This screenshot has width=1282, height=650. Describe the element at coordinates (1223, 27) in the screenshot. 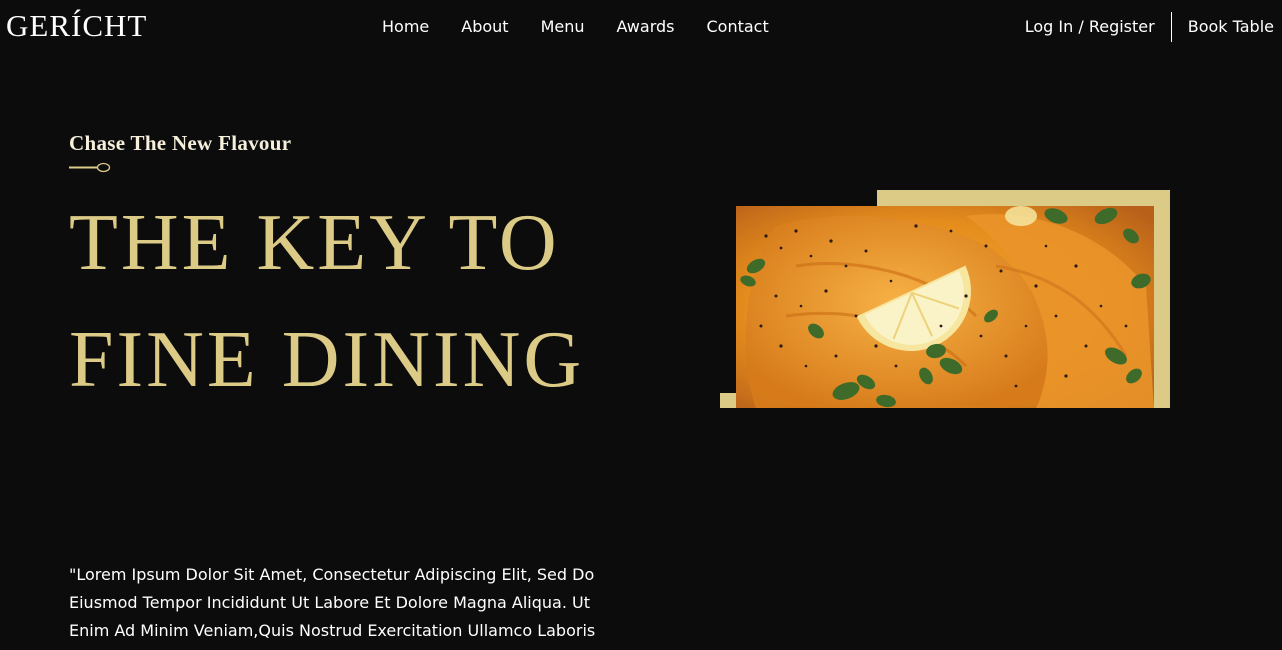

I see `book-table-link: Book Table` at that location.